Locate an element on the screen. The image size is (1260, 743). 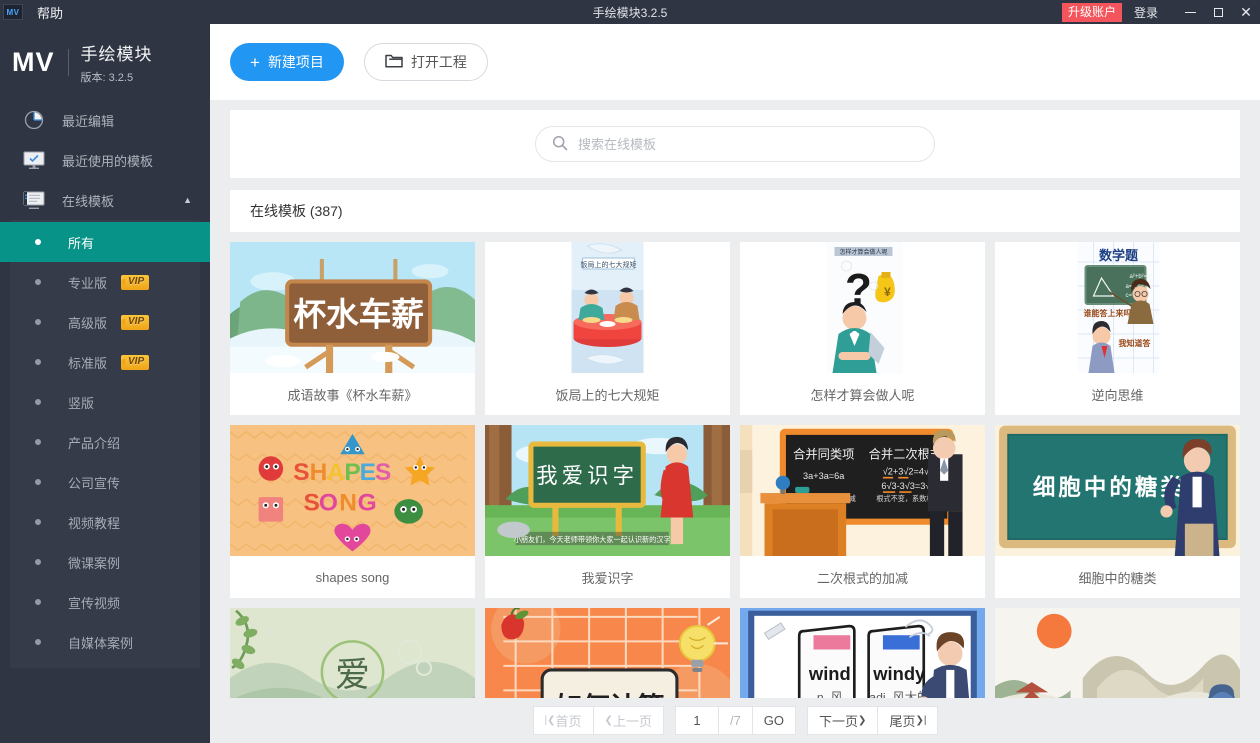
search-panel is located at coordinates (735, 144).